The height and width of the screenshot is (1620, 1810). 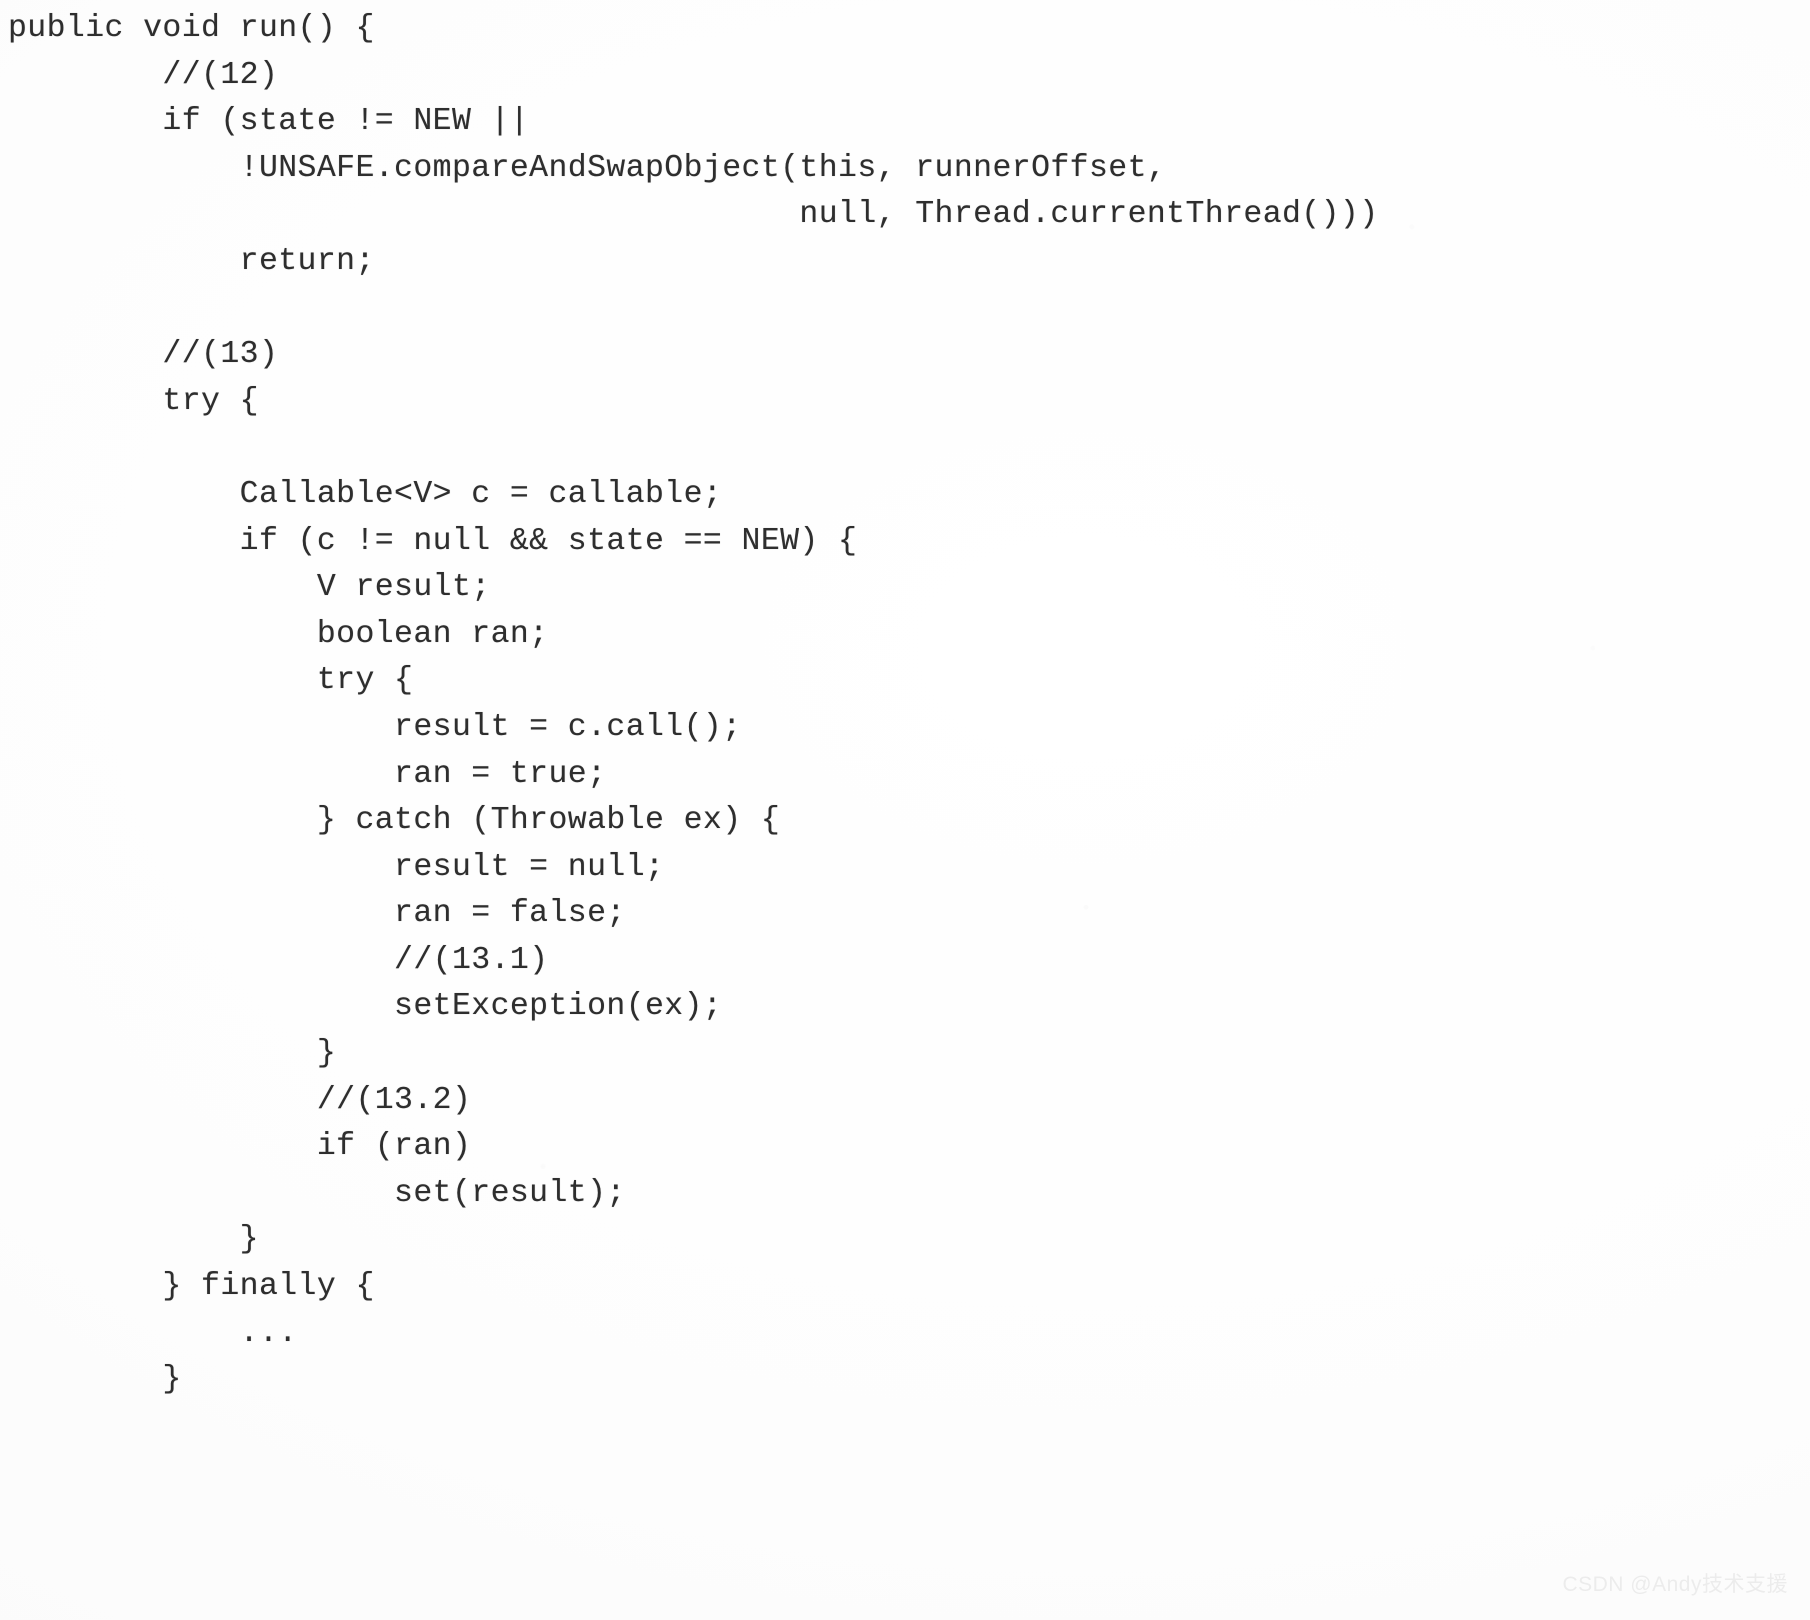 I want to click on code-line: if (state != NEW ||, so click(x=269, y=122).